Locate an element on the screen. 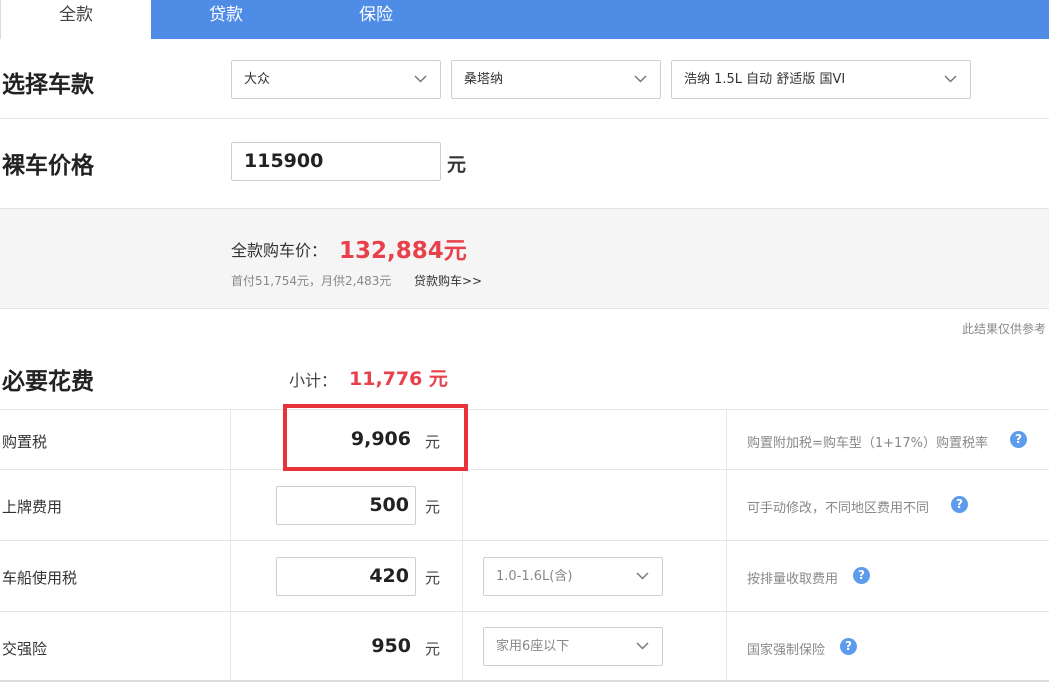  purchase-tax-hint: 购置附加税=购车型（1+17%）购置税率 is located at coordinates (867, 443).